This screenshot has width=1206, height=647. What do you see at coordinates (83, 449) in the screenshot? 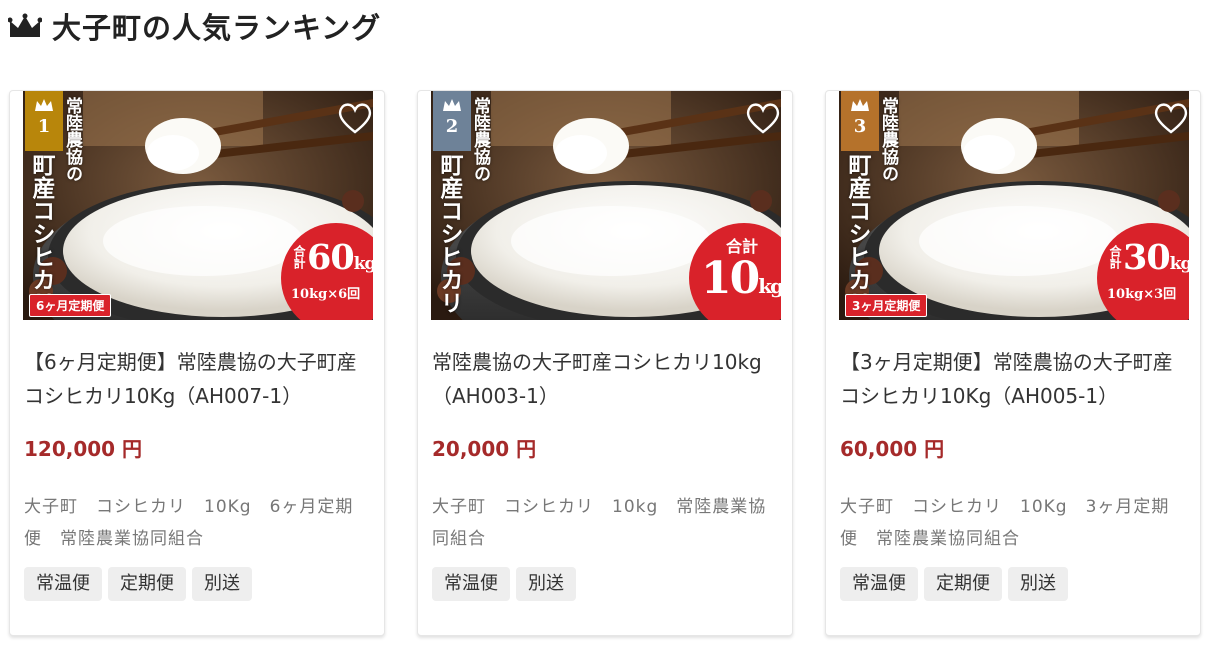
I see `product-price: 120,000 円` at bounding box center [83, 449].